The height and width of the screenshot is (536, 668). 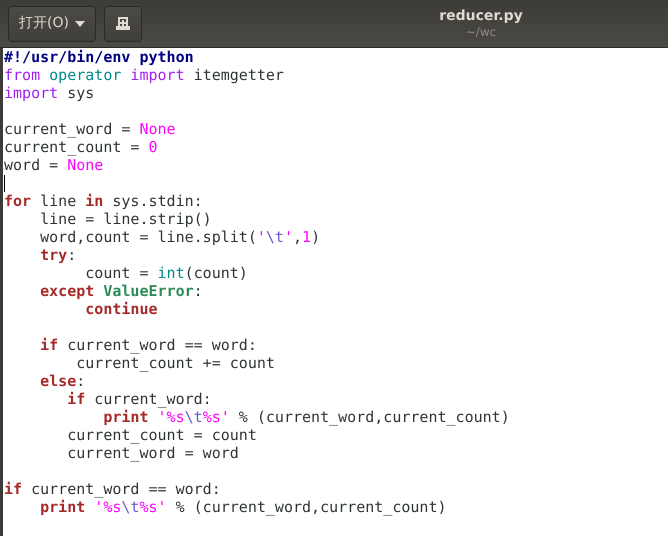 What do you see at coordinates (125, 219) in the screenshot?
I see `code-line: line = line.strip()` at bounding box center [125, 219].